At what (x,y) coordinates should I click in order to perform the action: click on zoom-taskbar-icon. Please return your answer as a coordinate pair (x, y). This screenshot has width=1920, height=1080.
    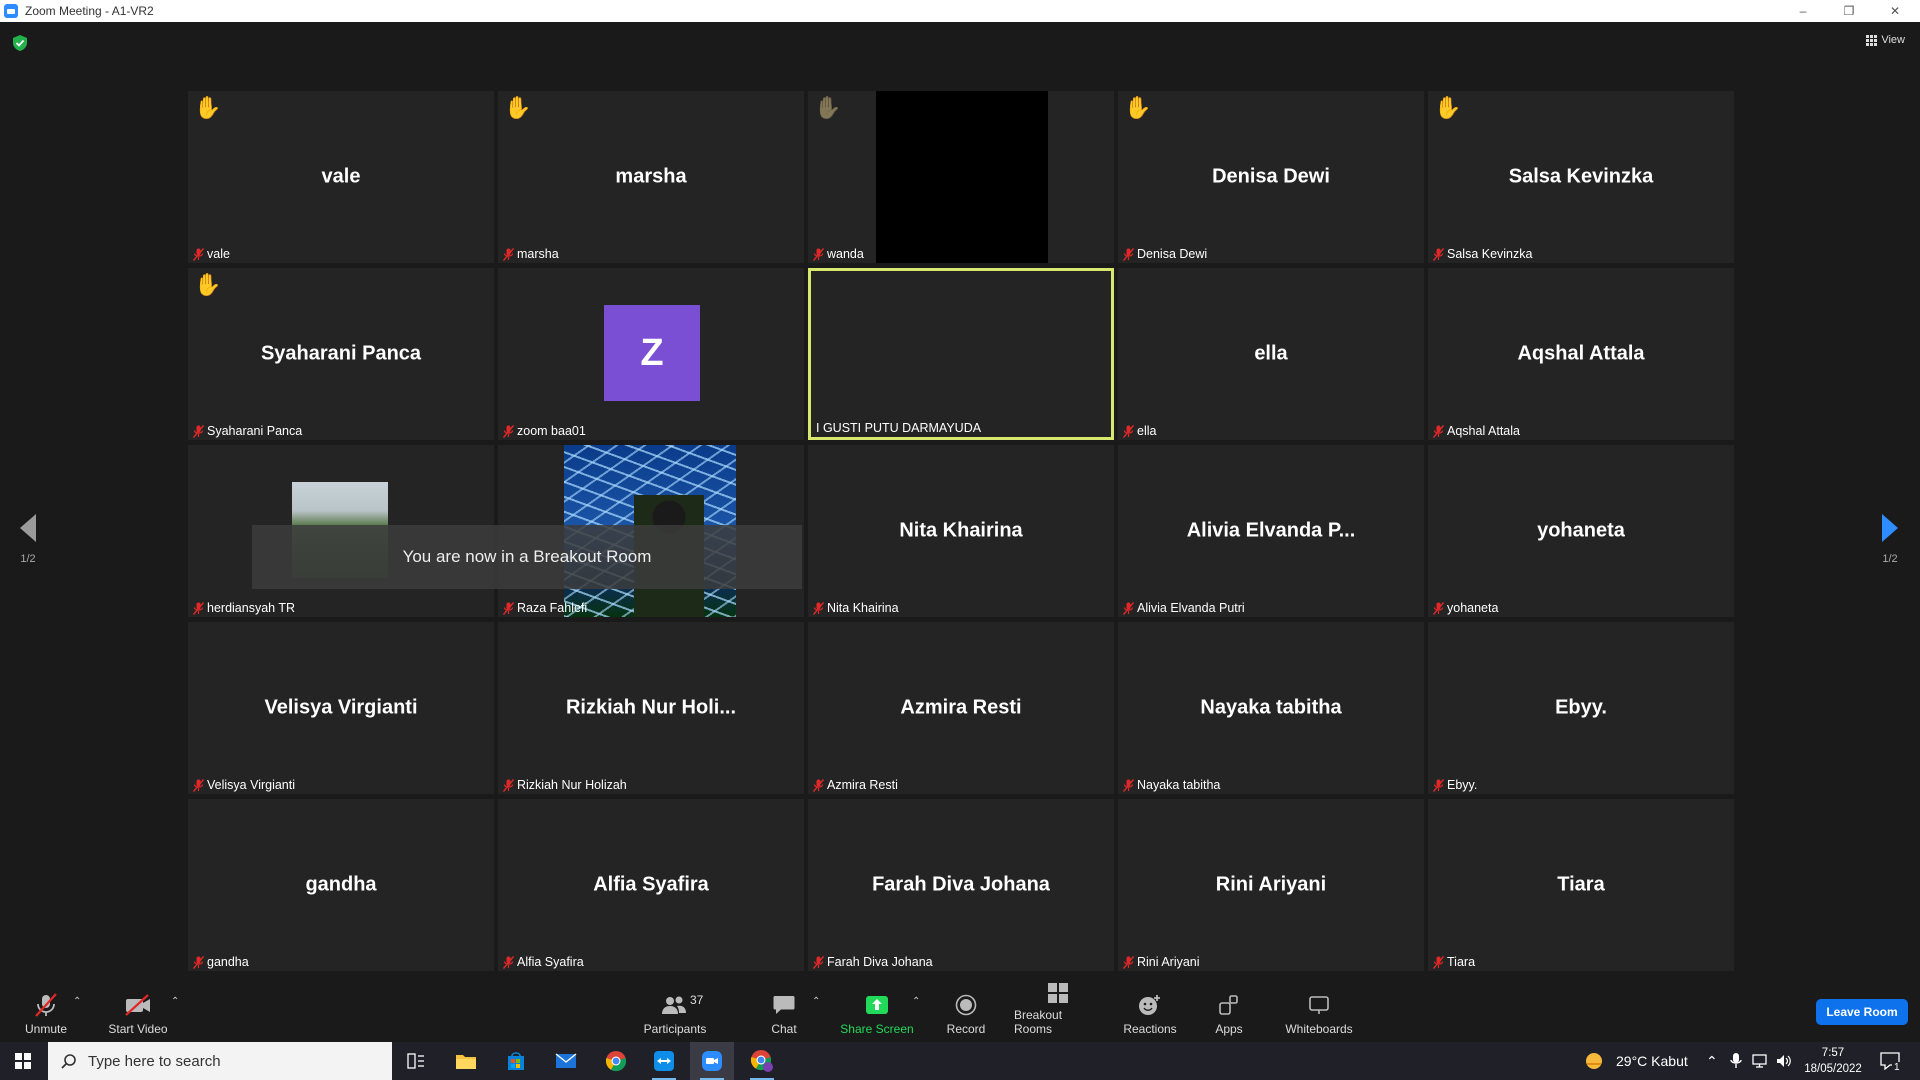
    Looking at the image, I should click on (712, 1061).